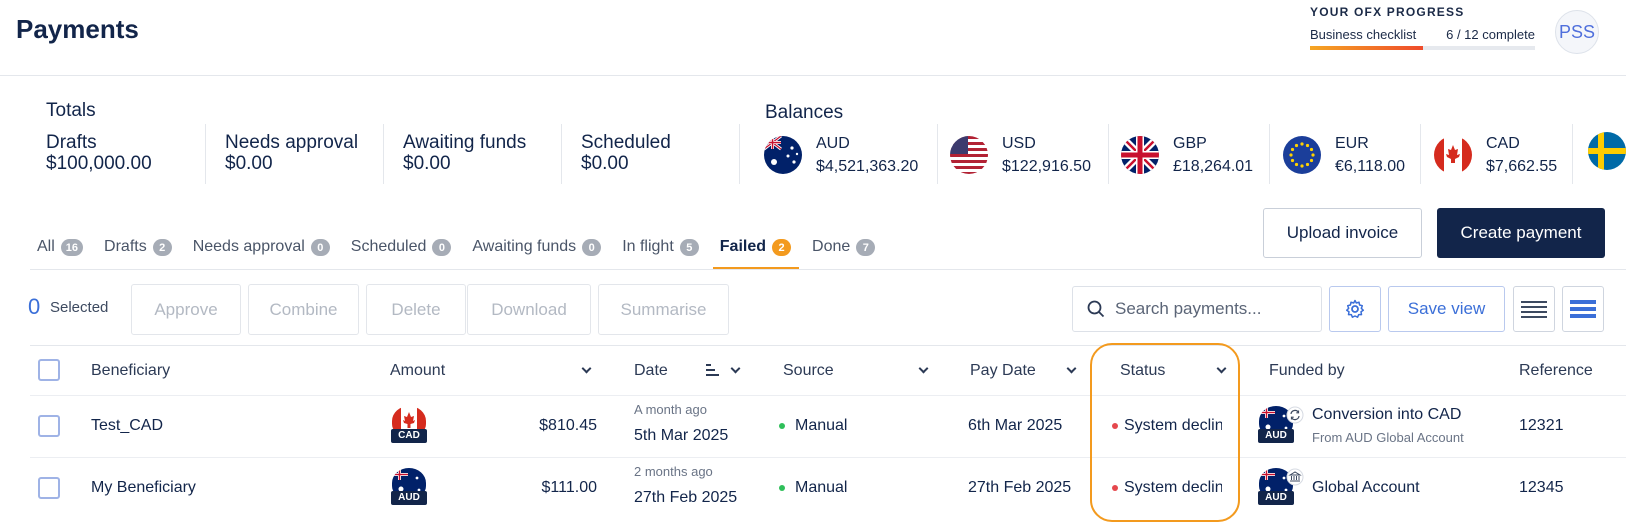 This screenshot has width=1626, height=522. I want to click on au-flag-icon, so click(783, 155).